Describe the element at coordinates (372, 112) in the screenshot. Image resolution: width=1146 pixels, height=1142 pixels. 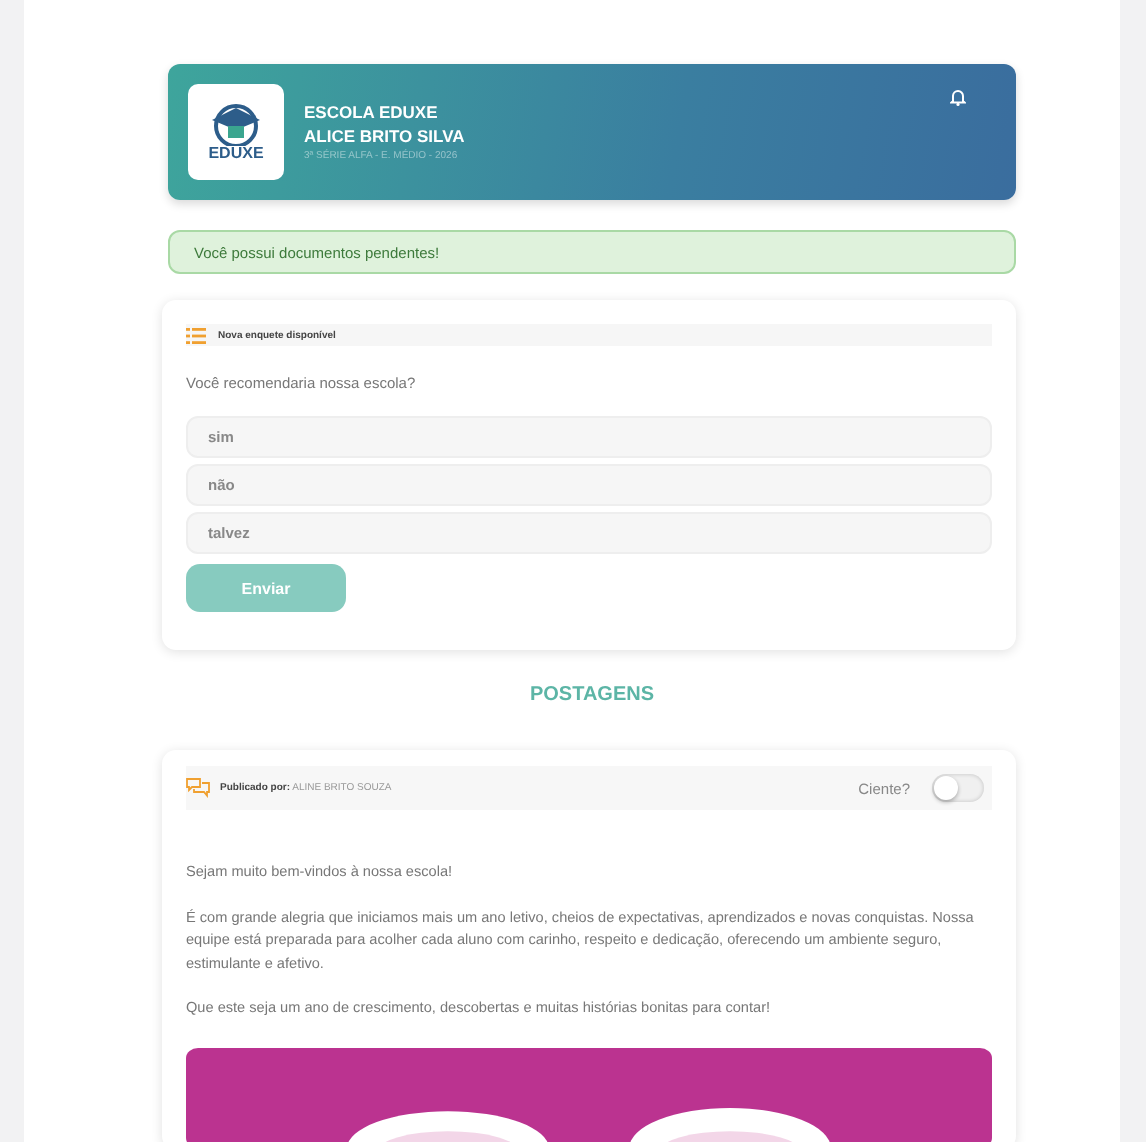
I see `school-name: ESCOLA EDUXE` at that location.